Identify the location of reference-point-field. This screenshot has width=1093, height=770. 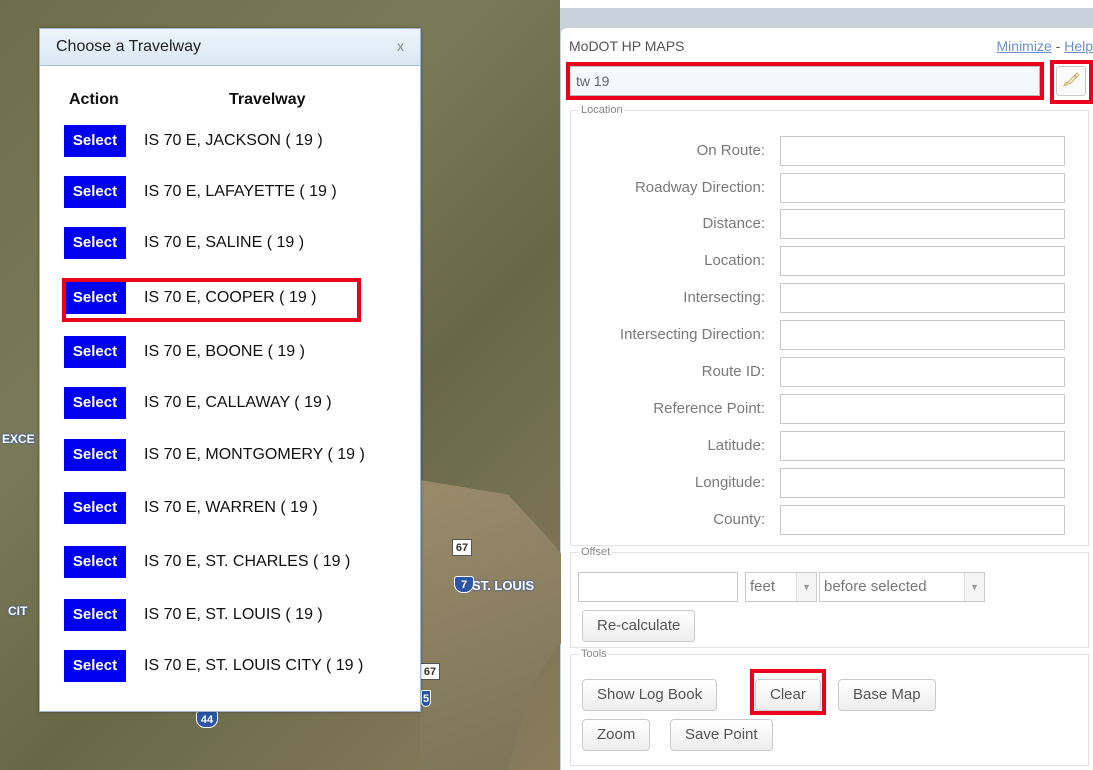
(922, 409).